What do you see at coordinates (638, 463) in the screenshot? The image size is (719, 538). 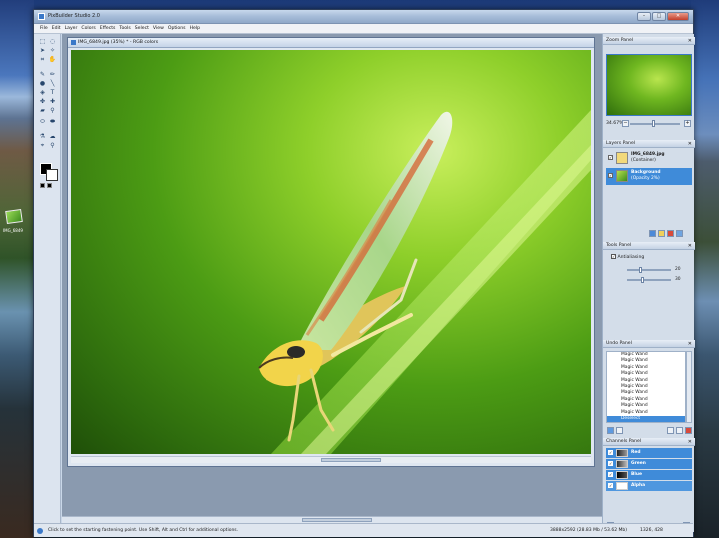 I see `channel-name: Green` at bounding box center [638, 463].